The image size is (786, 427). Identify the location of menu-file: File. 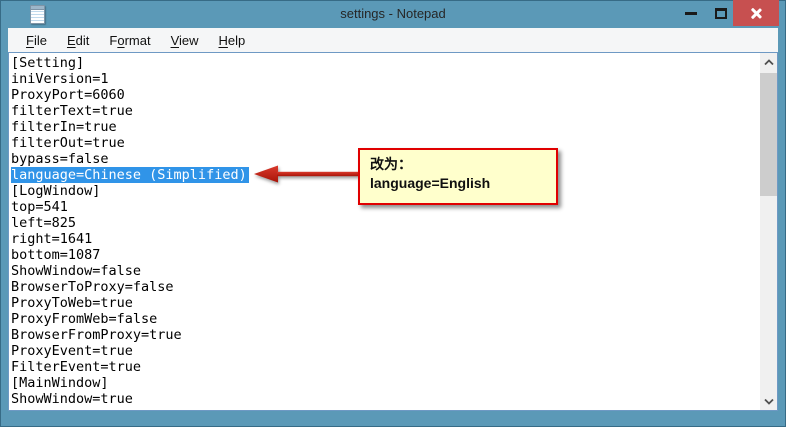
(36, 40).